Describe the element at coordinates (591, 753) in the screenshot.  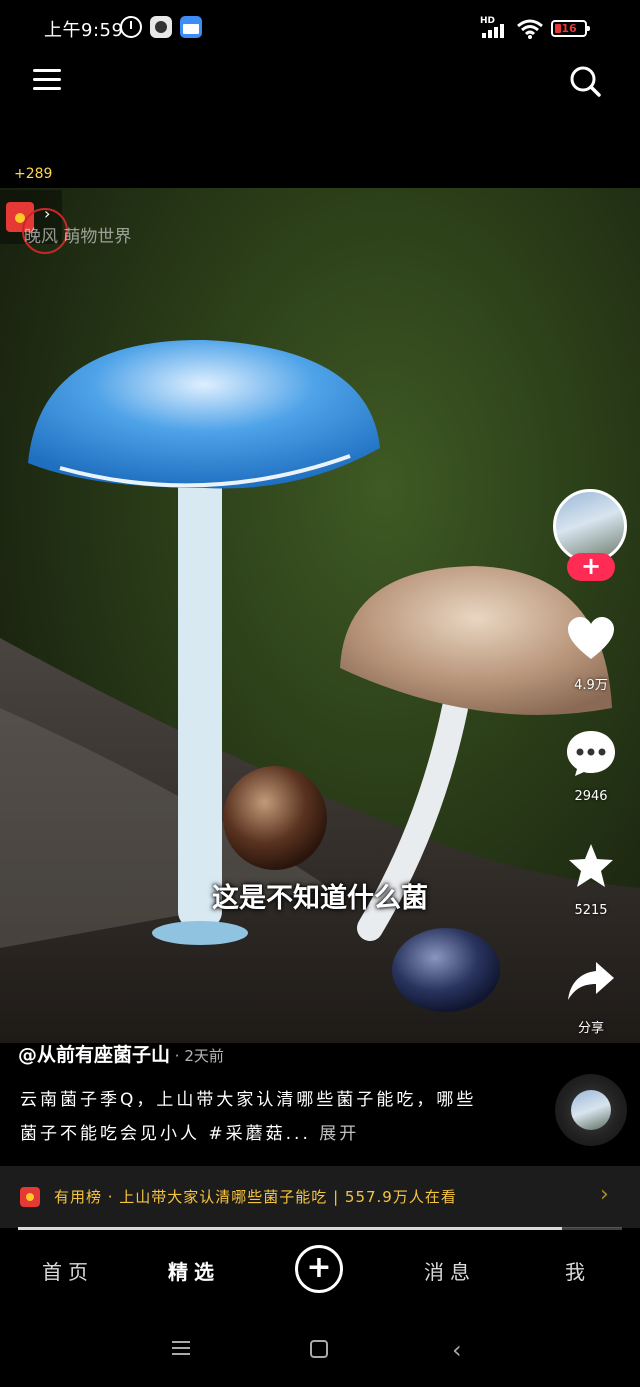
I see `comment-icon` at that location.